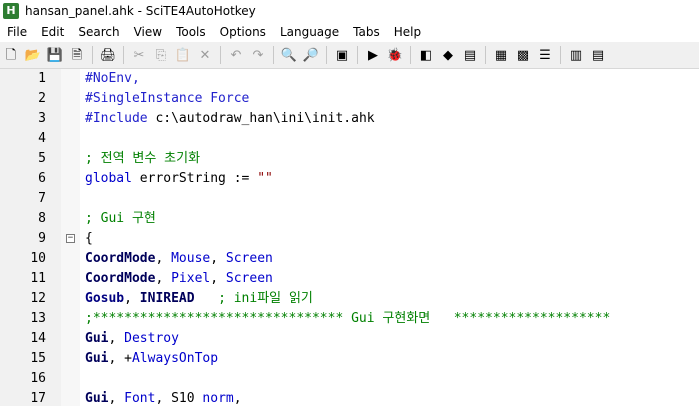 Image resolution: width=699 pixels, height=406 pixels. What do you see at coordinates (523, 55) in the screenshot?
I see `gallery-icon: ▩` at bounding box center [523, 55].